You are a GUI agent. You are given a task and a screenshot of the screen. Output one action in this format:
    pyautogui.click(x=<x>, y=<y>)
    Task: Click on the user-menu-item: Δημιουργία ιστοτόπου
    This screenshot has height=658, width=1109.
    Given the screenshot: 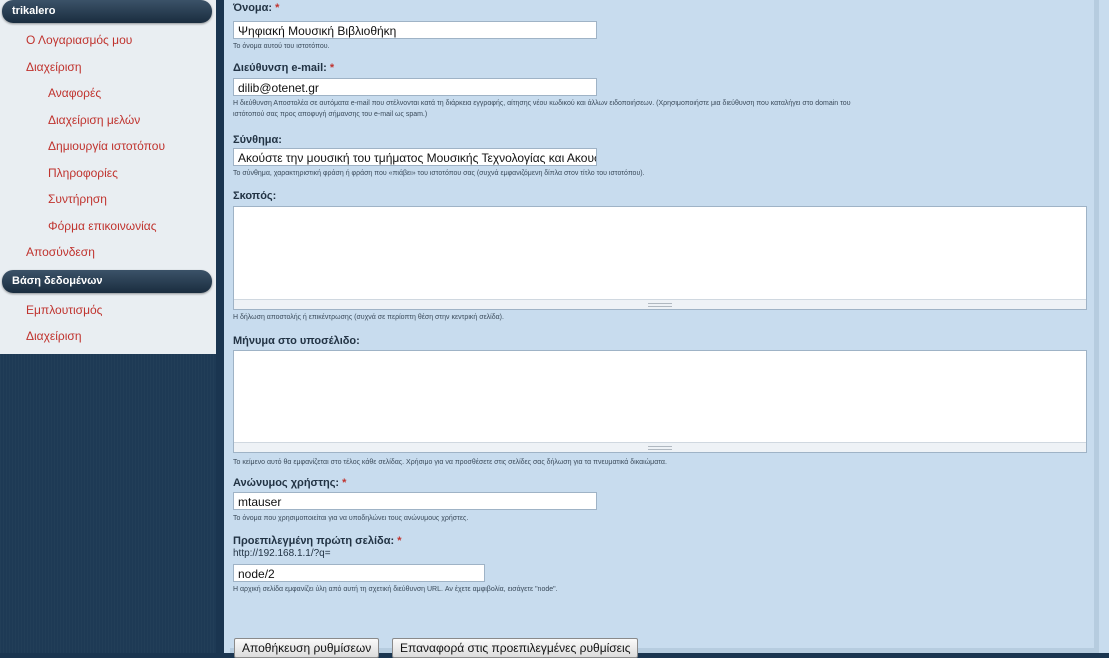 What is the action you would take?
    pyautogui.click(x=108, y=146)
    